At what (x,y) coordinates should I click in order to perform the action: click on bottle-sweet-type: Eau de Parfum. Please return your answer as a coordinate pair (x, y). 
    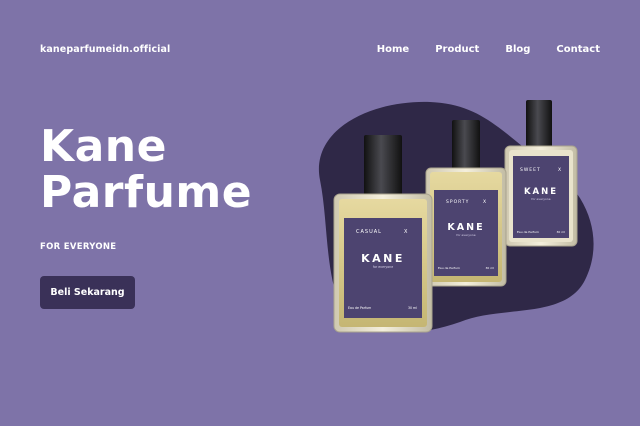
    Looking at the image, I should click on (528, 232).